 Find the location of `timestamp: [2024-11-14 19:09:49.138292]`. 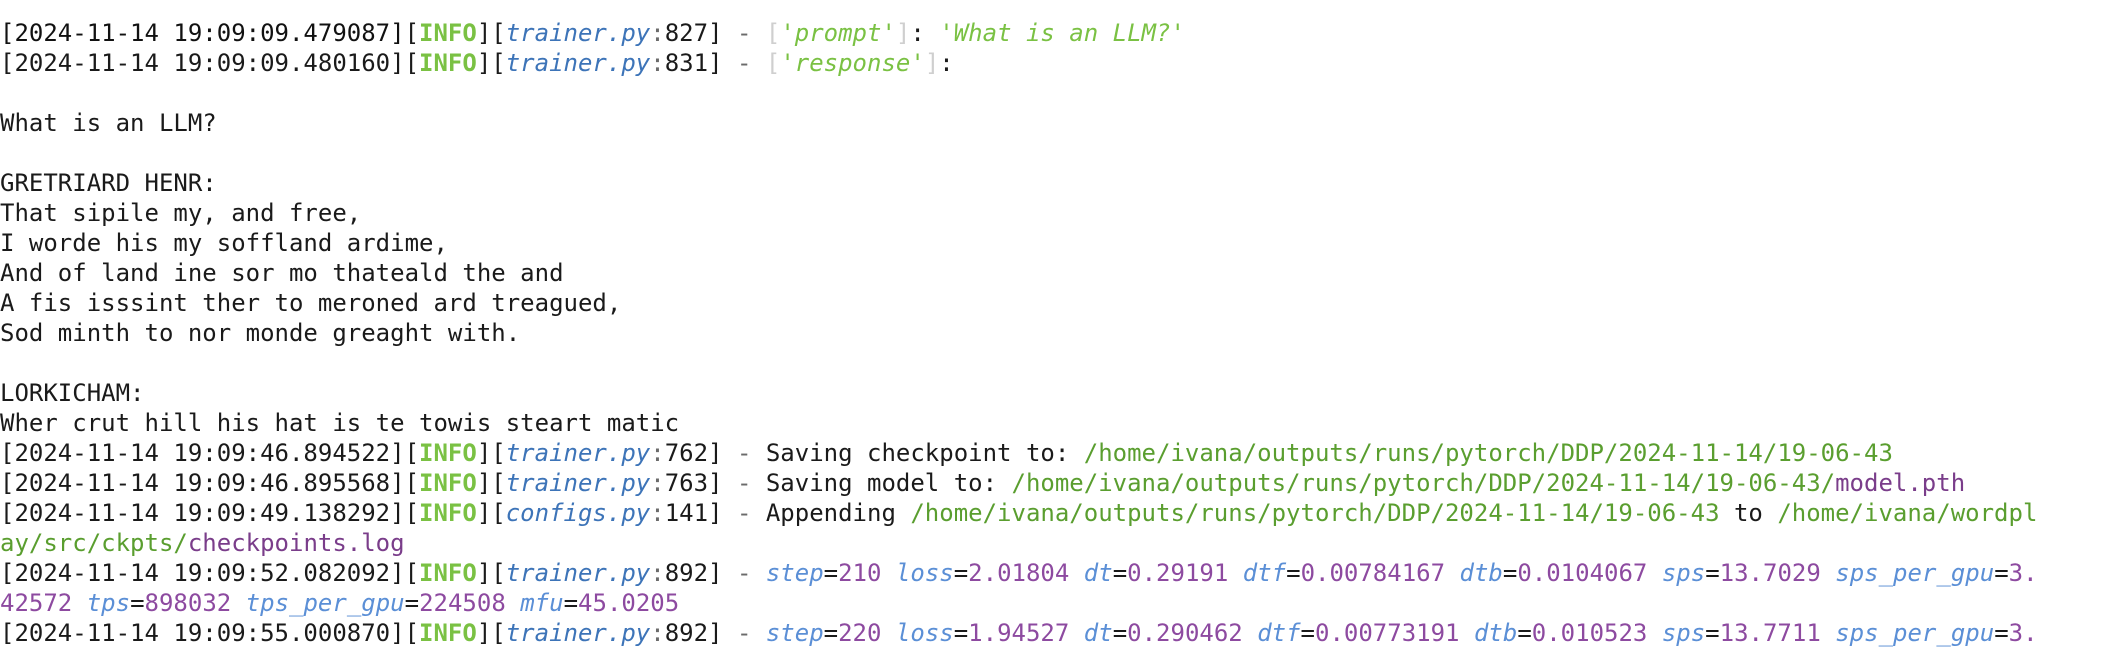

timestamp: [2024-11-14 19:09:49.138292] is located at coordinates (202, 513).